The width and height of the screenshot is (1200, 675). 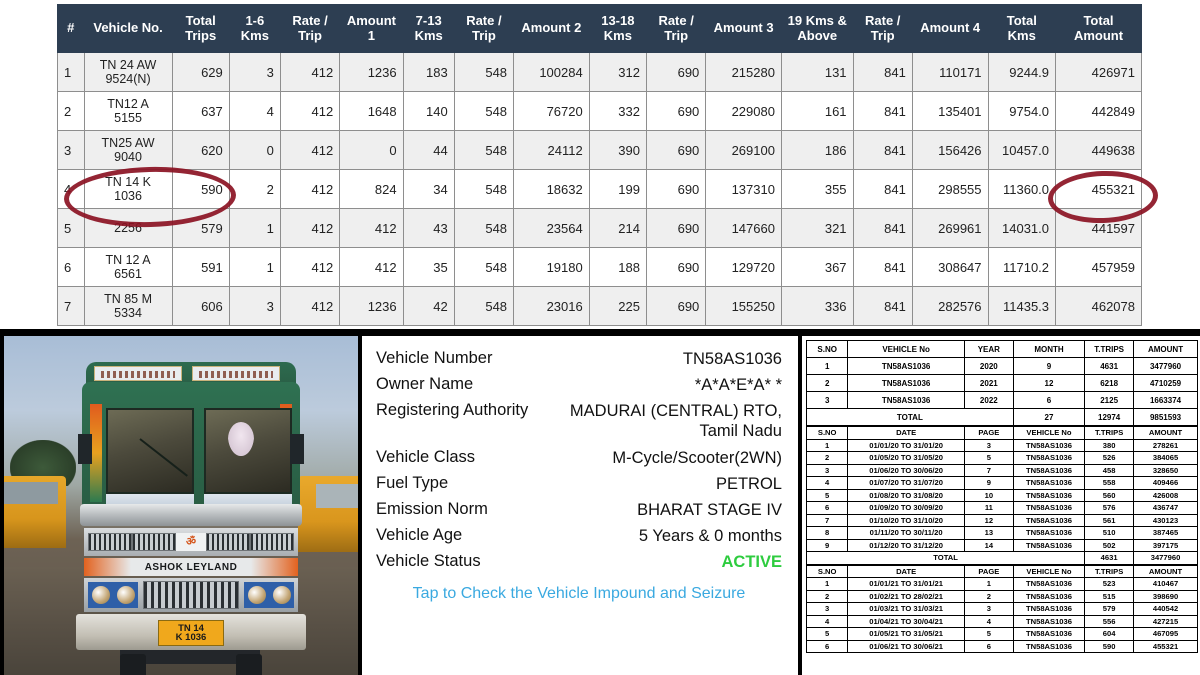 I want to click on cell-k13-18: 188, so click(x=617, y=267).